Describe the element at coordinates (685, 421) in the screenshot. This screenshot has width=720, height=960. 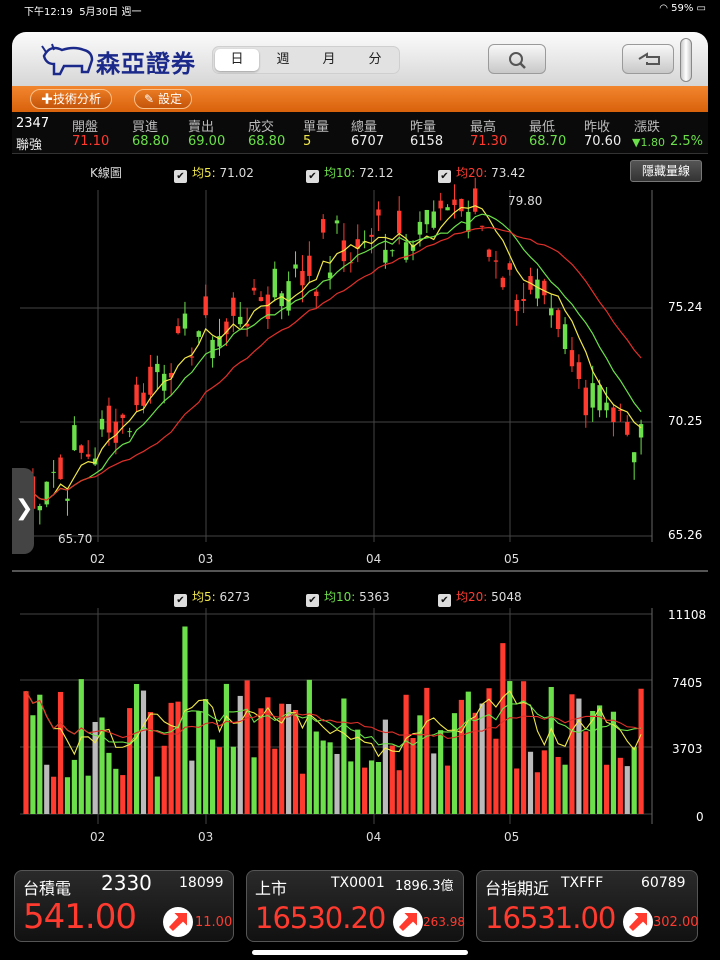
I see `y-label: 70.25` at that location.